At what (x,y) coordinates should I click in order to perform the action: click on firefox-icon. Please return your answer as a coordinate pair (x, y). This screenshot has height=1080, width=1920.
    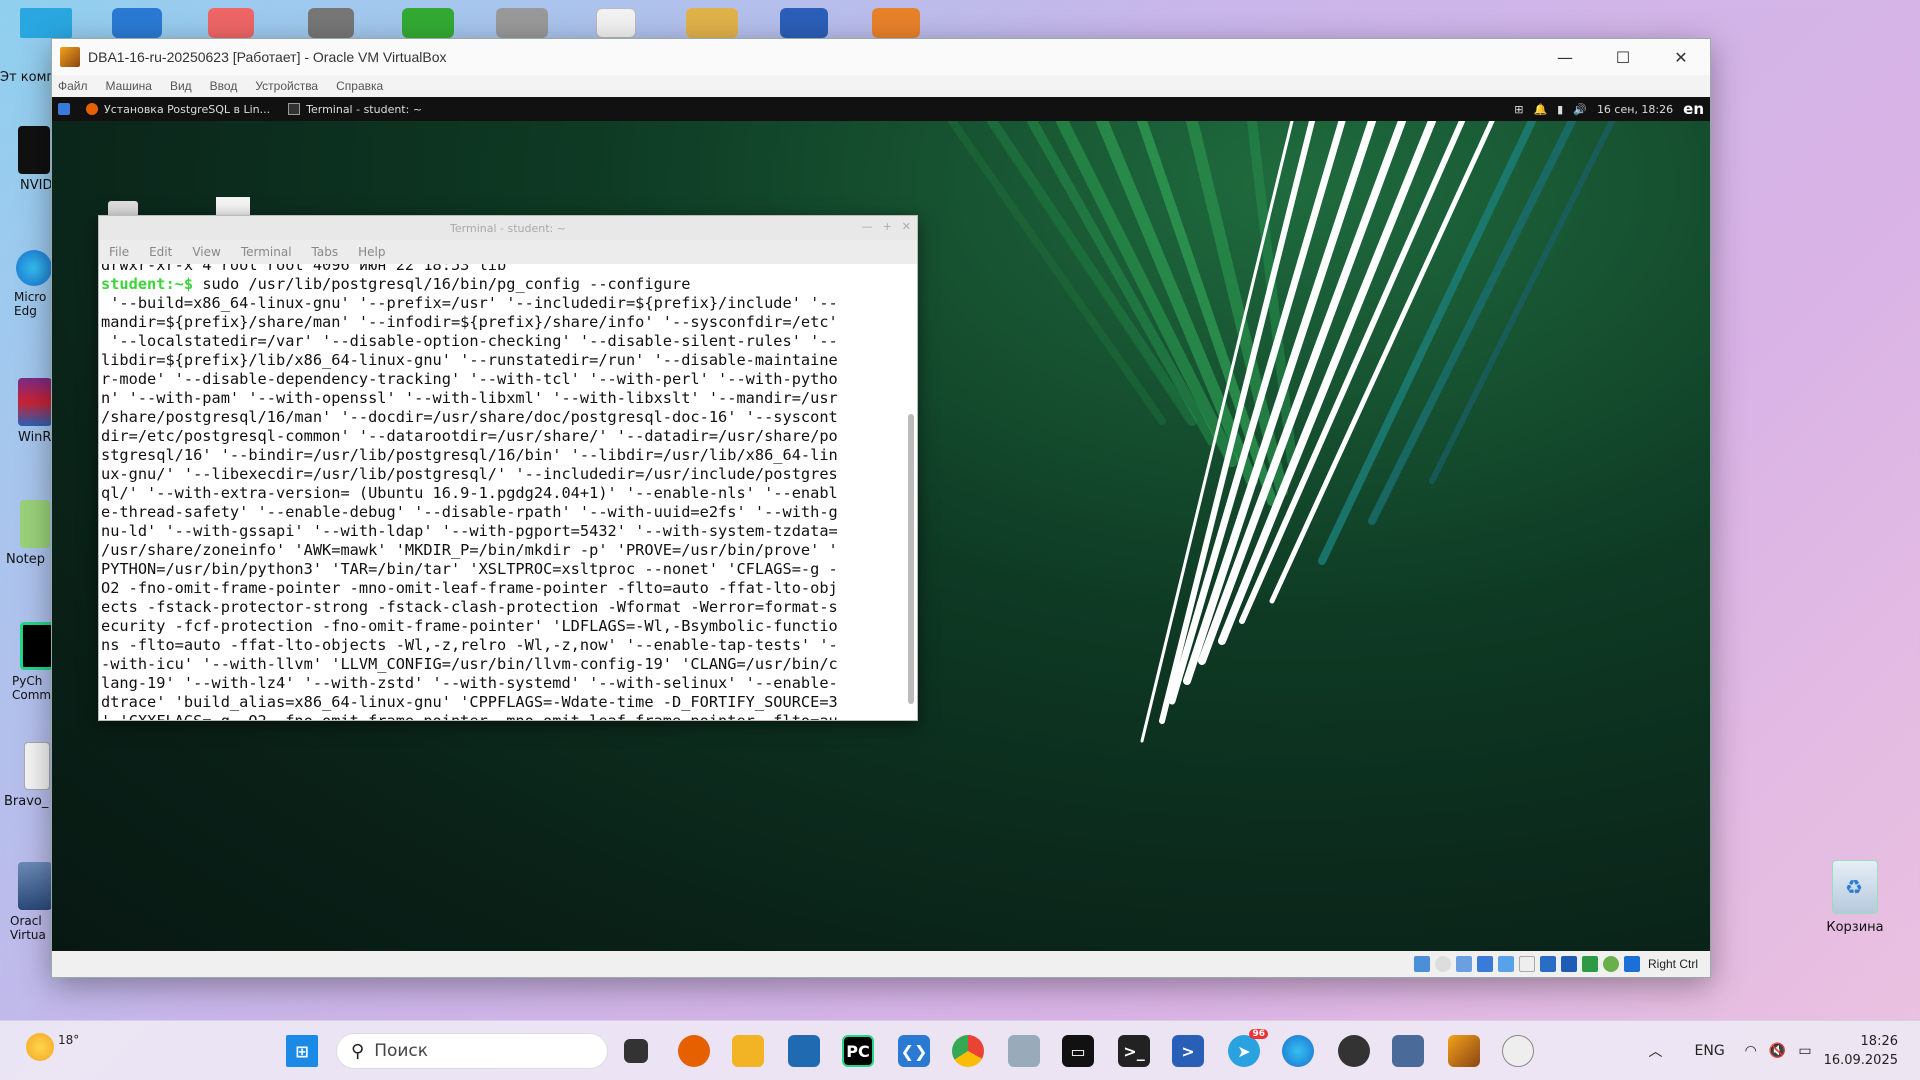
    Looking at the image, I should click on (694, 1051).